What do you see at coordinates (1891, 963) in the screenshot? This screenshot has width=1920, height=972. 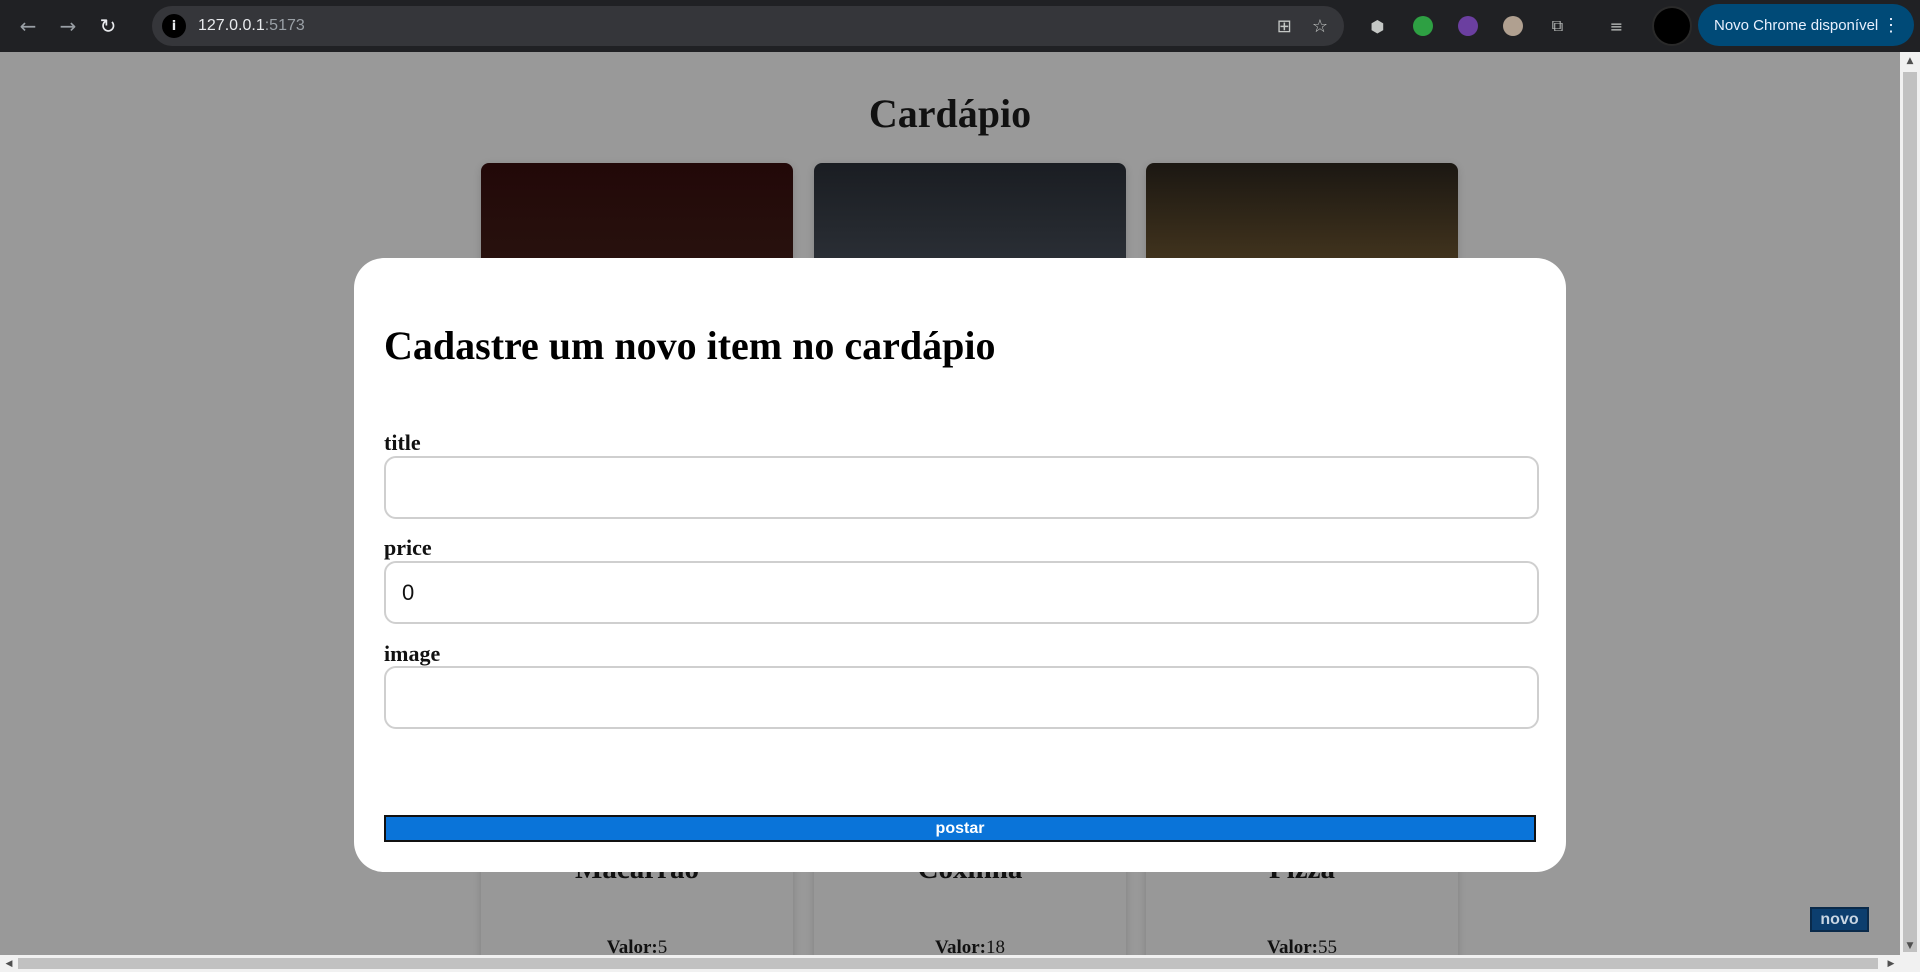 I see `scroll-right-icon: ▶` at bounding box center [1891, 963].